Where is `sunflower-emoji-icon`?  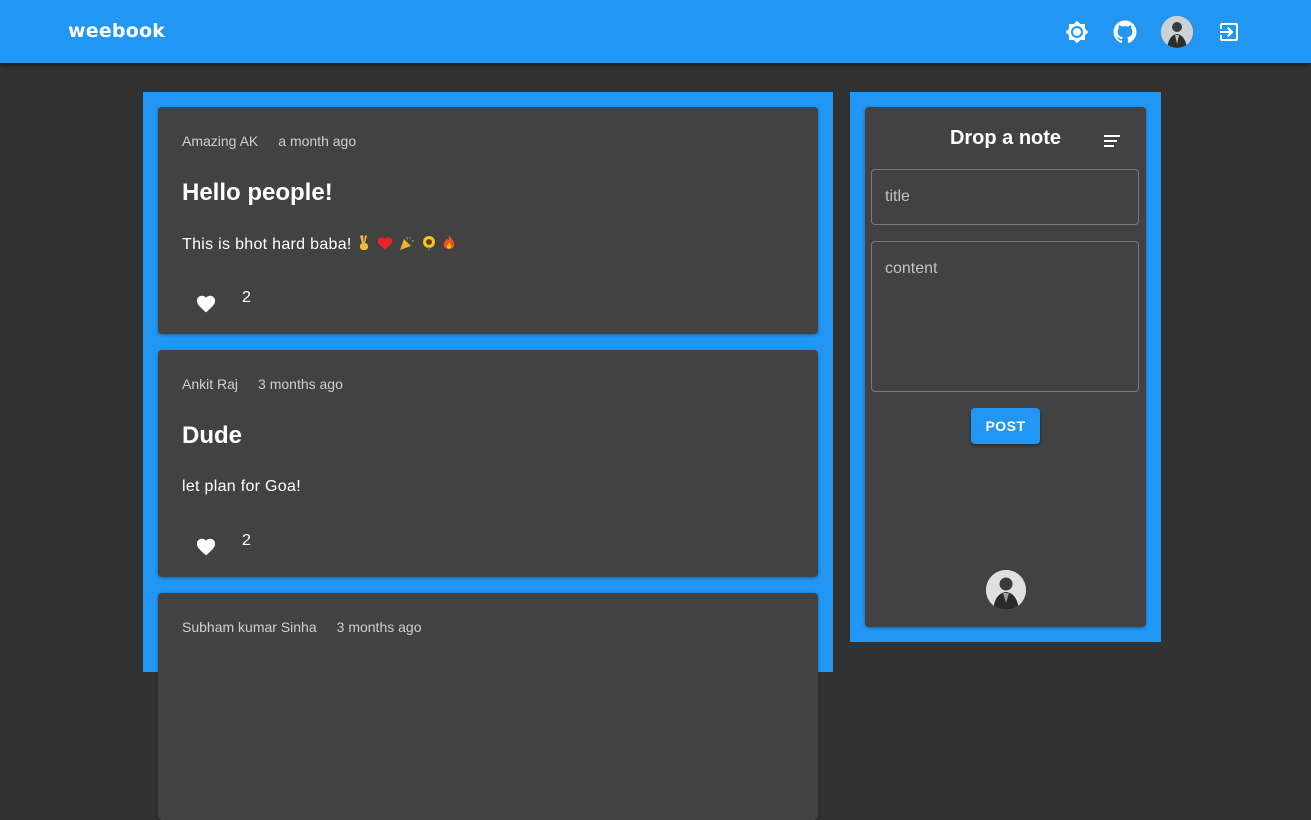 sunflower-emoji-icon is located at coordinates (428, 243).